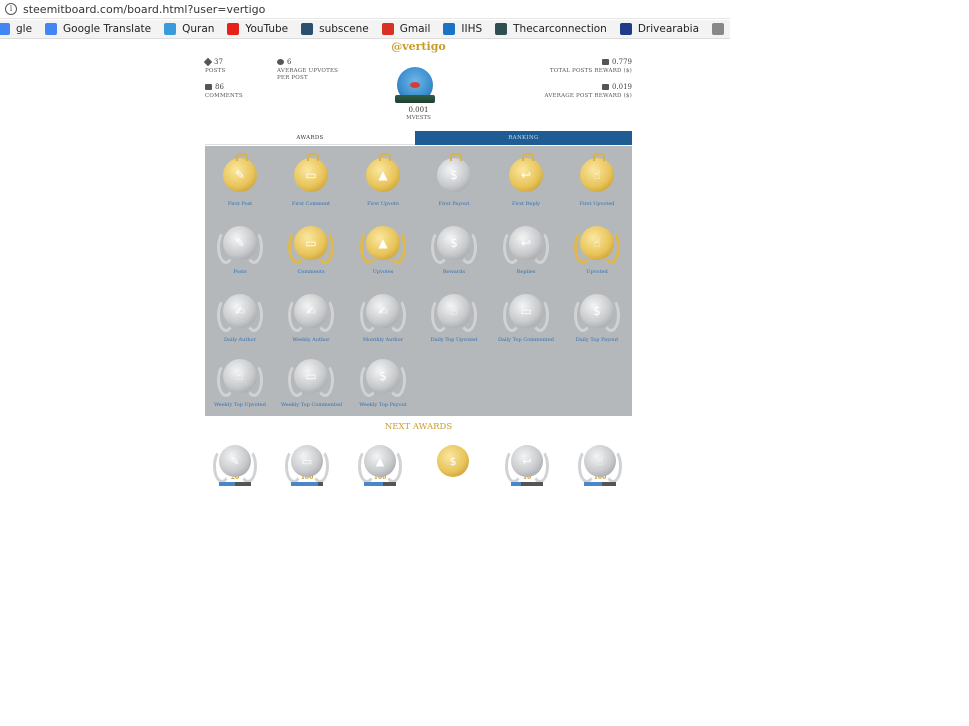 Image resolution: width=969 pixels, height=726 pixels. I want to click on tab-ranking: RANKING, so click(523, 138).